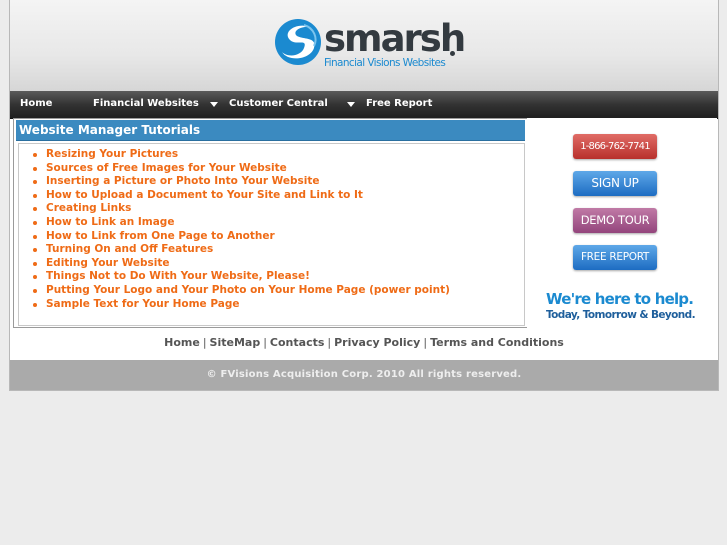 The width and height of the screenshot is (727, 545). I want to click on help-subline: Today, Tomorrow & Beyond., so click(621, 315).